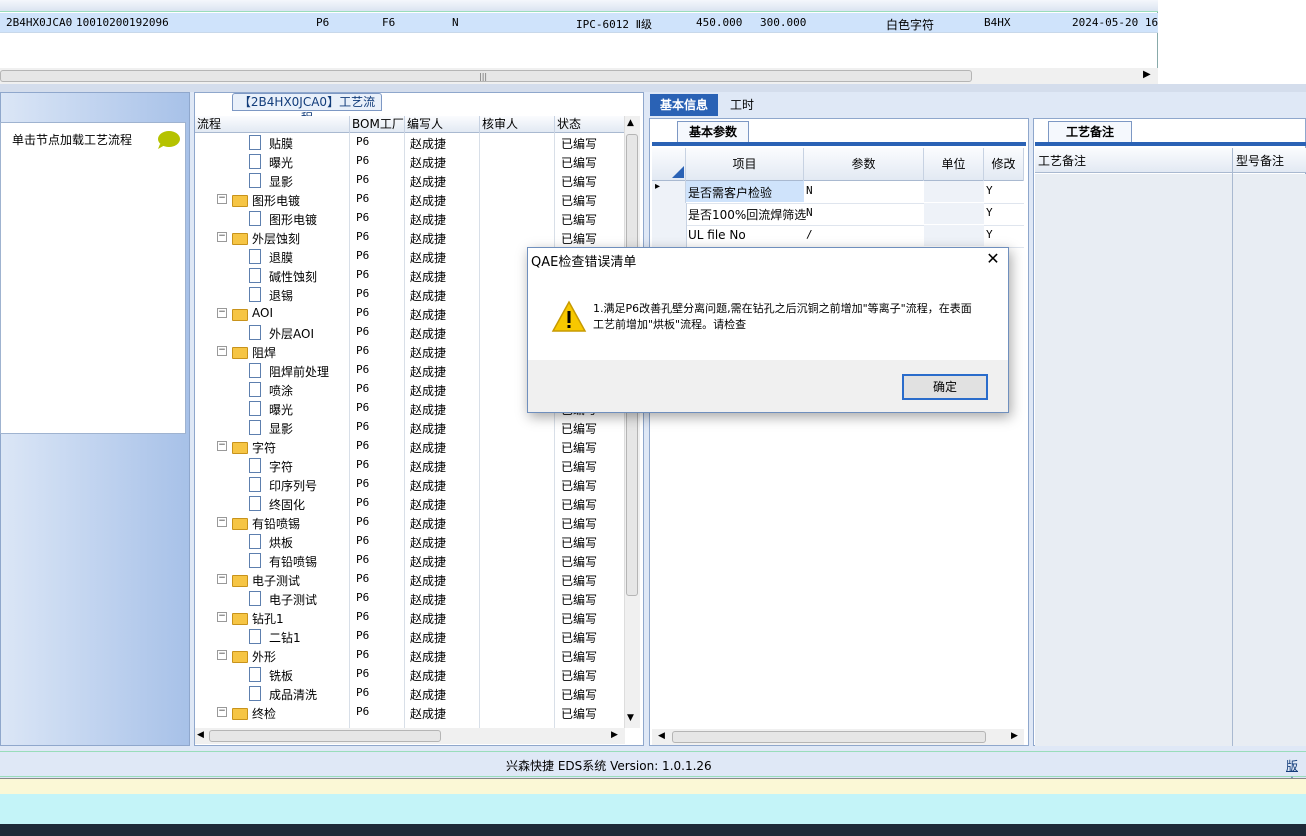 The width and height of the screenshot is (1306, 836). I want to click on col-writer: 编写人, so click(442, 124).